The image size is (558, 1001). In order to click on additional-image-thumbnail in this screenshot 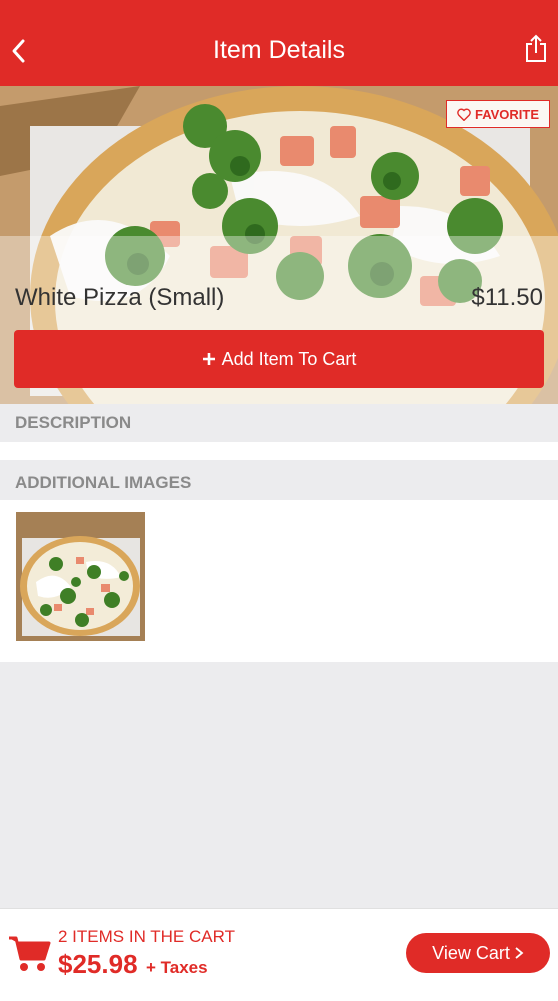, I will do `click(80, 576)`.